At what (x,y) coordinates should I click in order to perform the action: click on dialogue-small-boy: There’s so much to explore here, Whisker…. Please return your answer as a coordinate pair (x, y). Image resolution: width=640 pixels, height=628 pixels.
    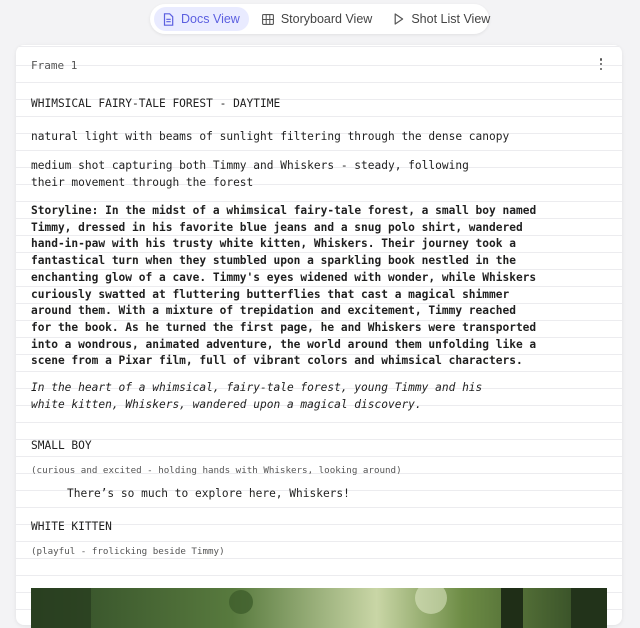
    Looking at the image, I should click on (208, 494).